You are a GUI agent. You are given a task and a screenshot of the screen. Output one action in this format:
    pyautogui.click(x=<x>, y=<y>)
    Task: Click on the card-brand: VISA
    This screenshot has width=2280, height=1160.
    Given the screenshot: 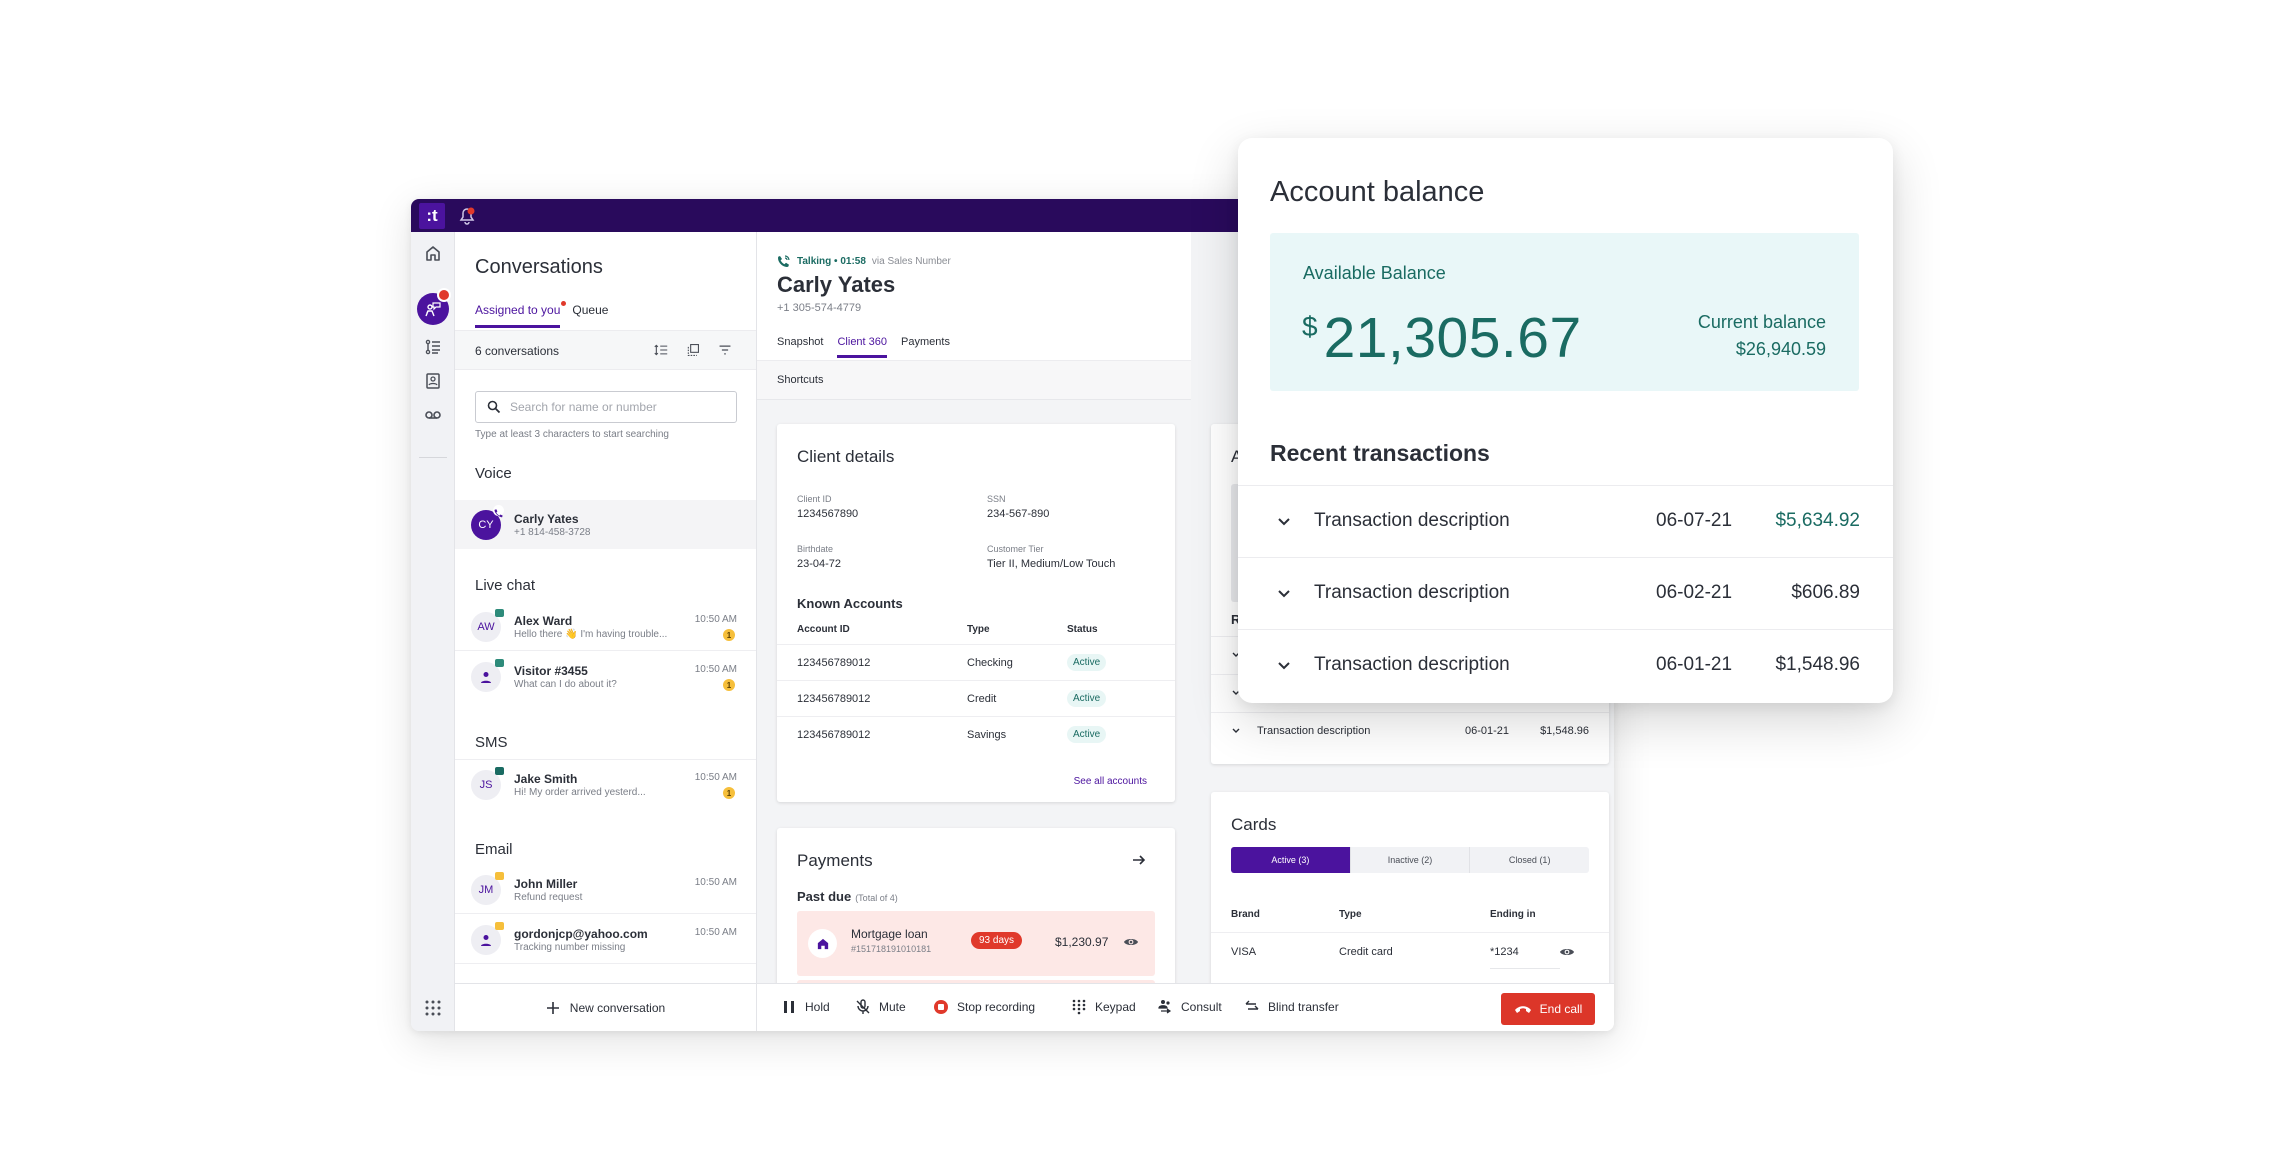 What is the action you would take?
    pyautogui.click(x=1244, y=952)
    